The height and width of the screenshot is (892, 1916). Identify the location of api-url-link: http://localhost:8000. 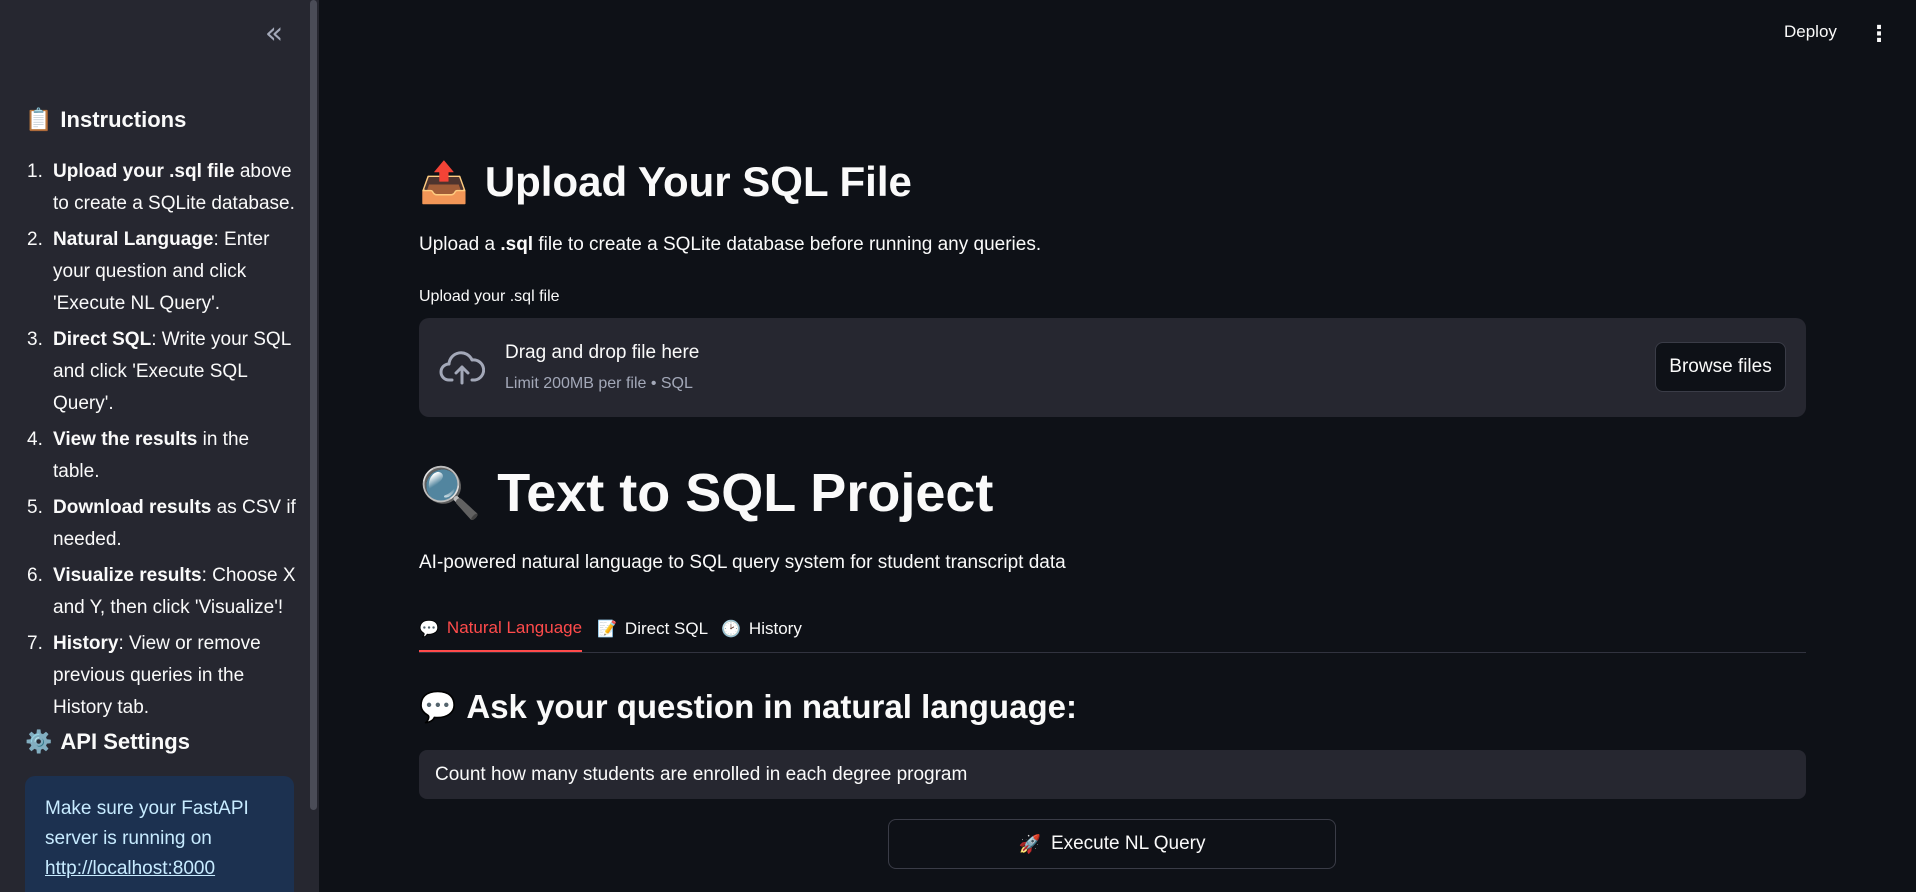
(130, 868).